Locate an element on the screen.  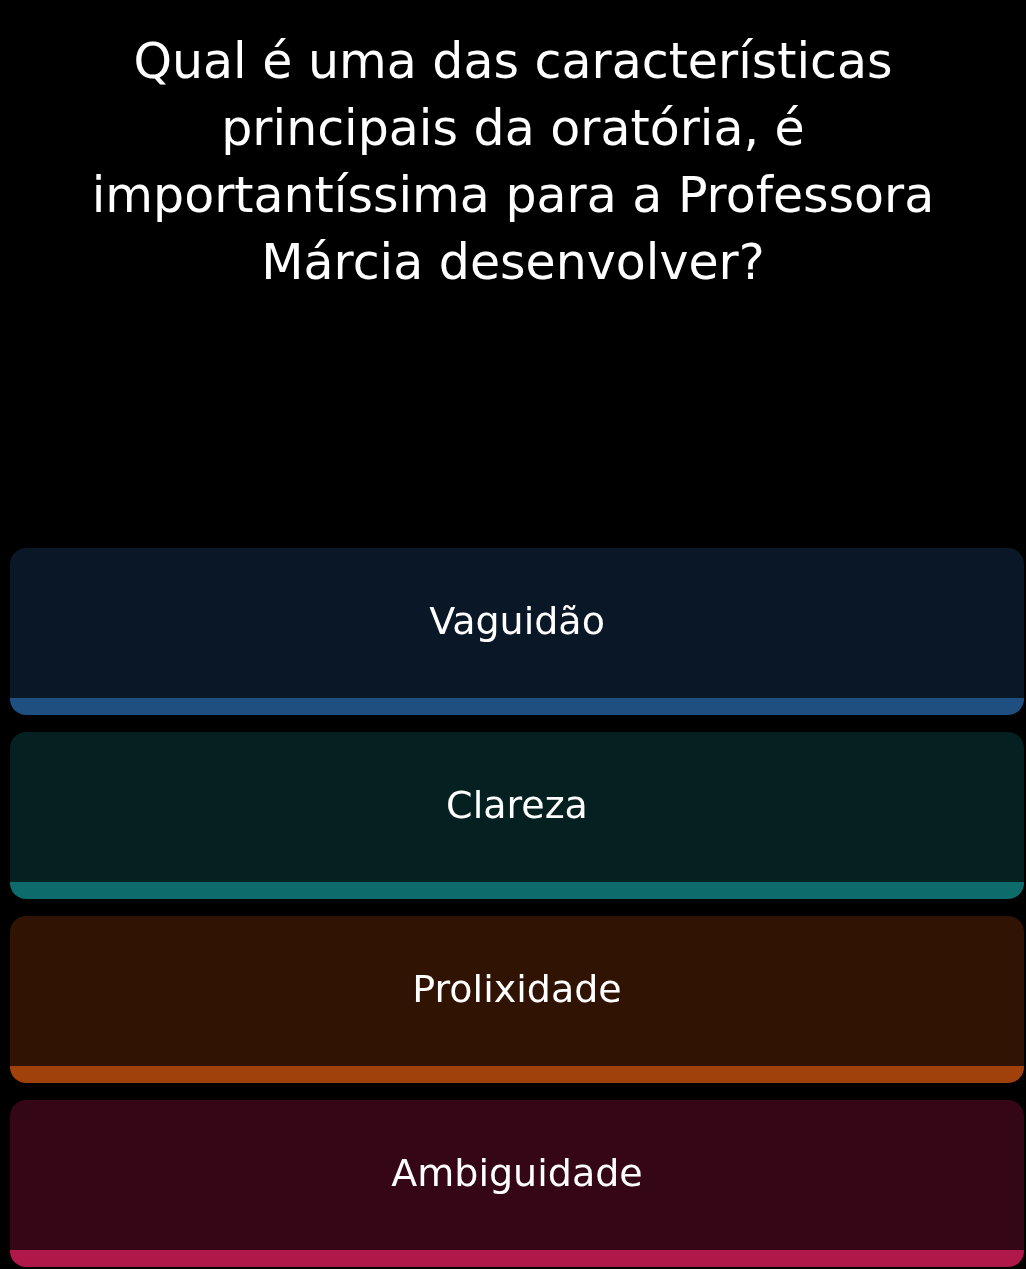
answer-button: Clareza is located at coordinates (517, 815).